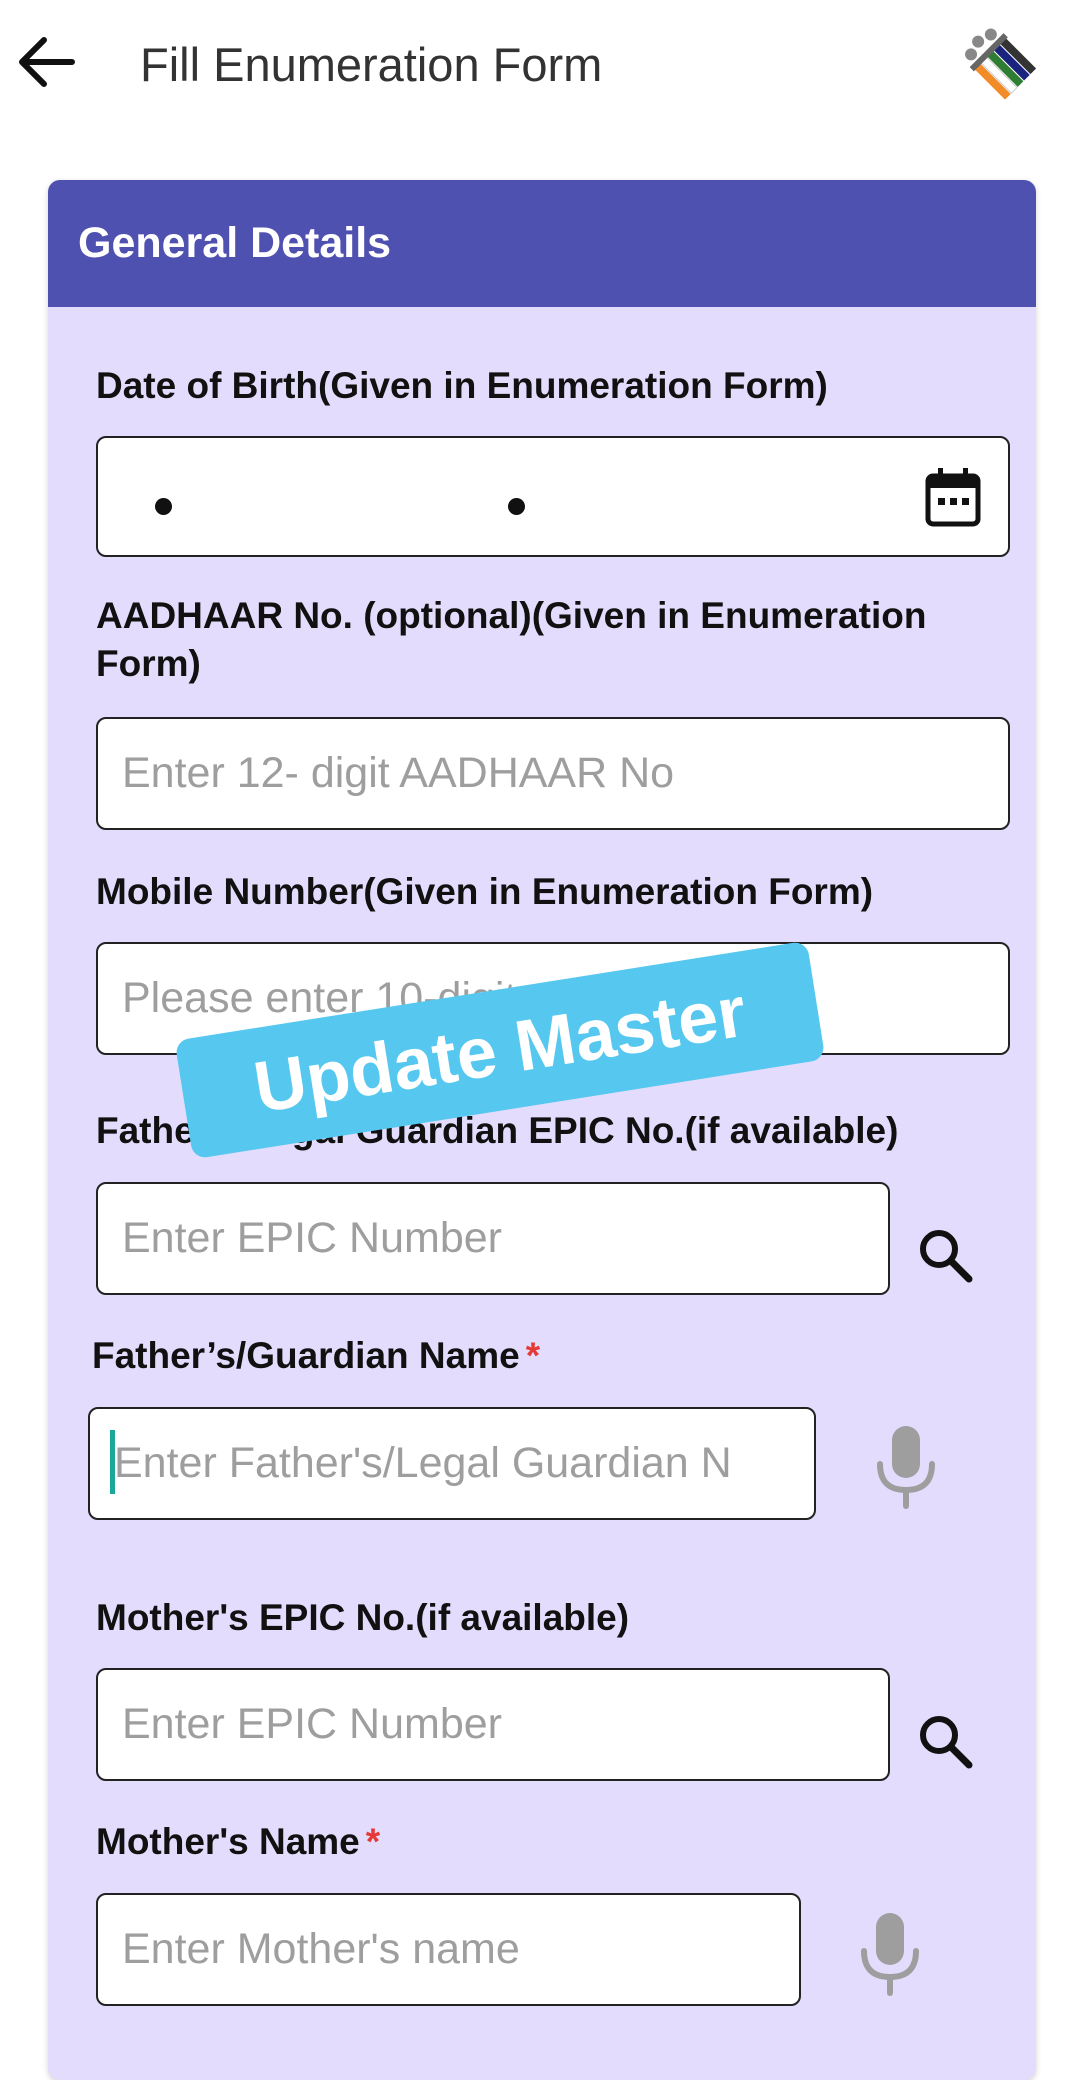 The image size is (1083, 2080). I want to click on mother-name-label-text: Mother's Name, so click(228, 1841).